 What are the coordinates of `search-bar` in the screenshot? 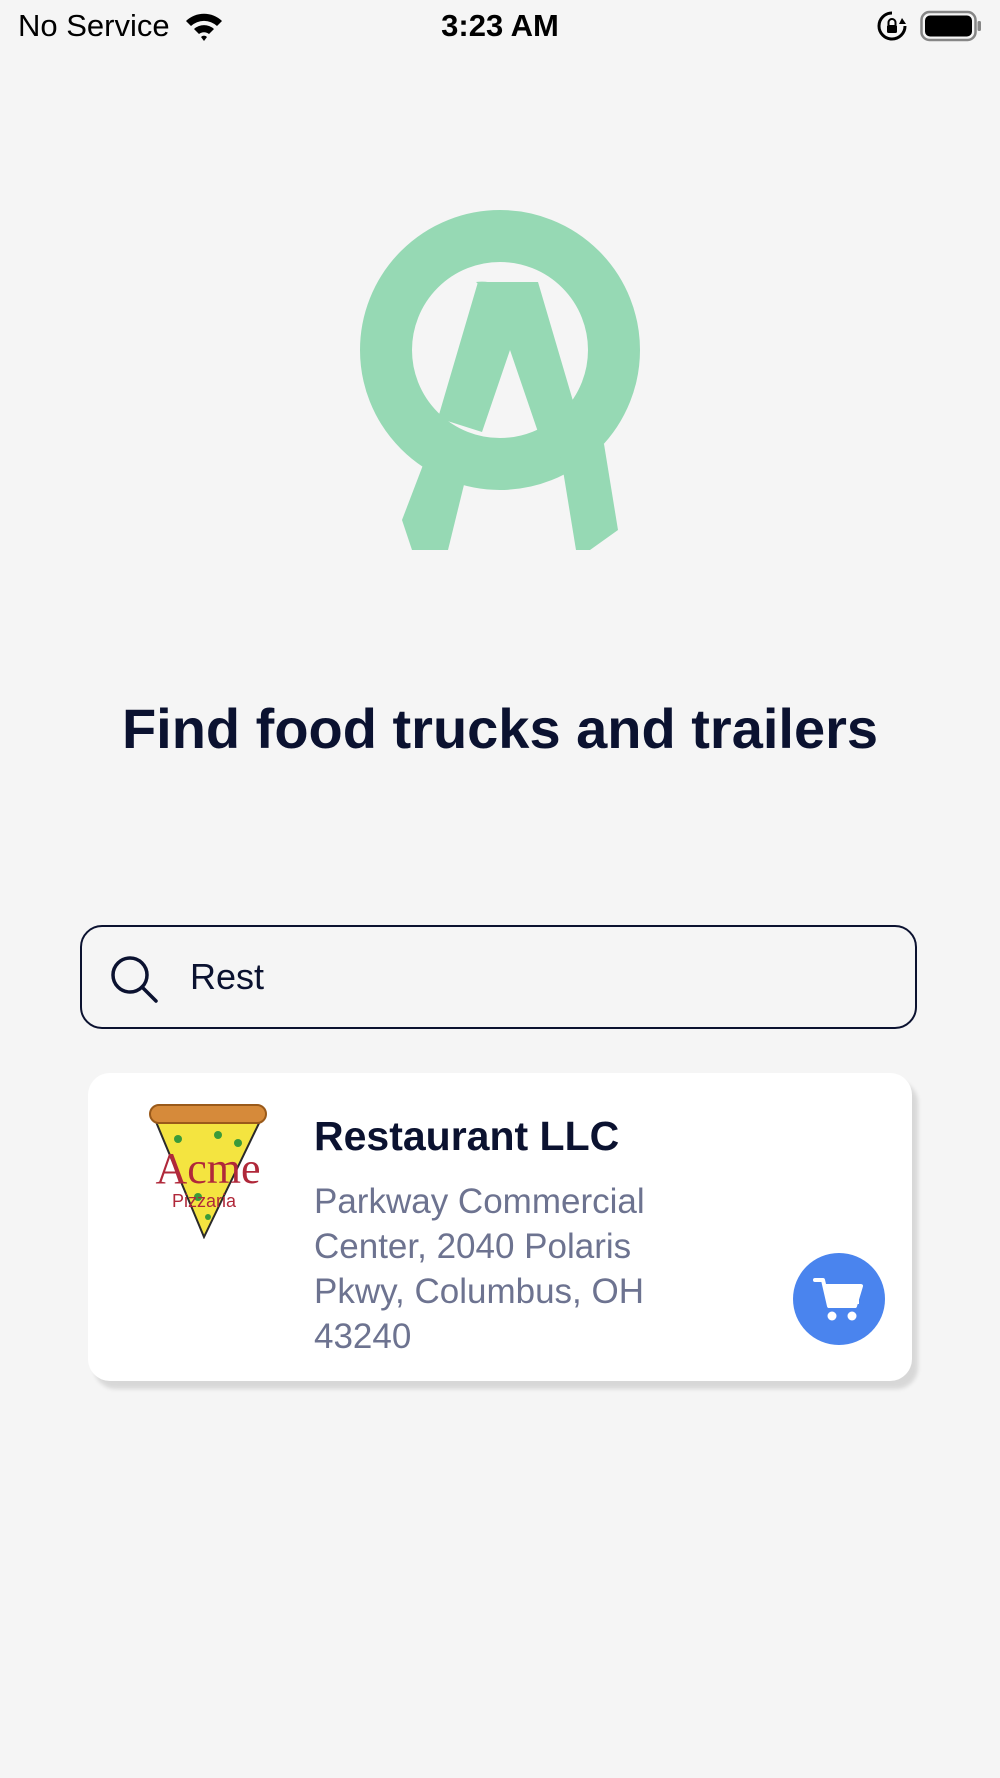 It's located at (498, 977).